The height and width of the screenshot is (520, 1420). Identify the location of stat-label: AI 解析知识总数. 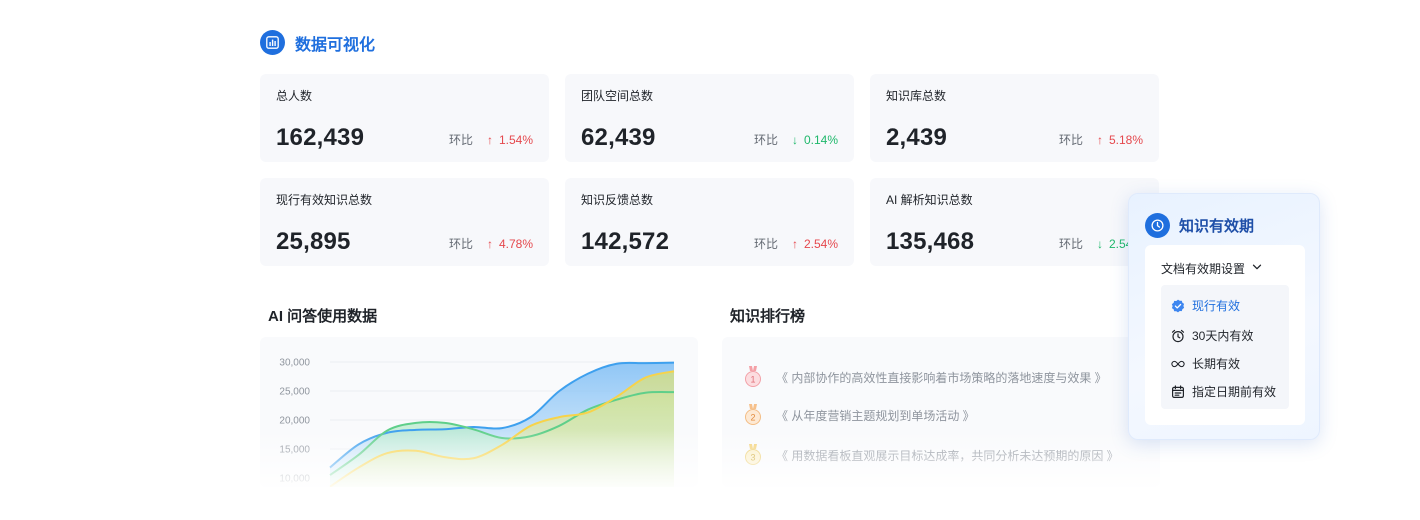
(929, 200).